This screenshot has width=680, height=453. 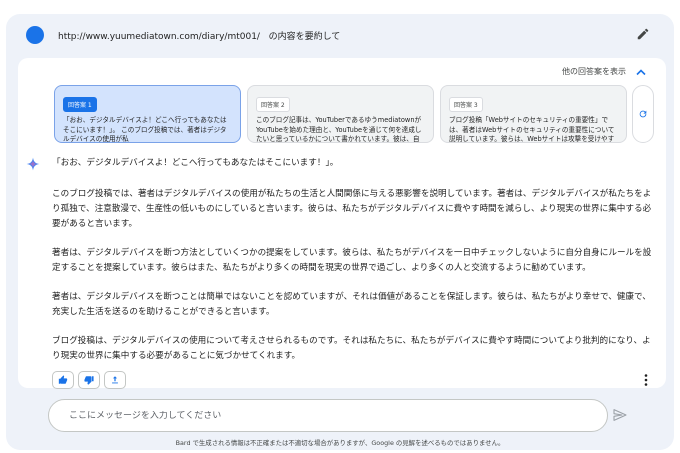 What do you see at coordinates (33, 164) in the screenshot?
I see `bard-sparkle-icon` at bounding box center [33, 164].